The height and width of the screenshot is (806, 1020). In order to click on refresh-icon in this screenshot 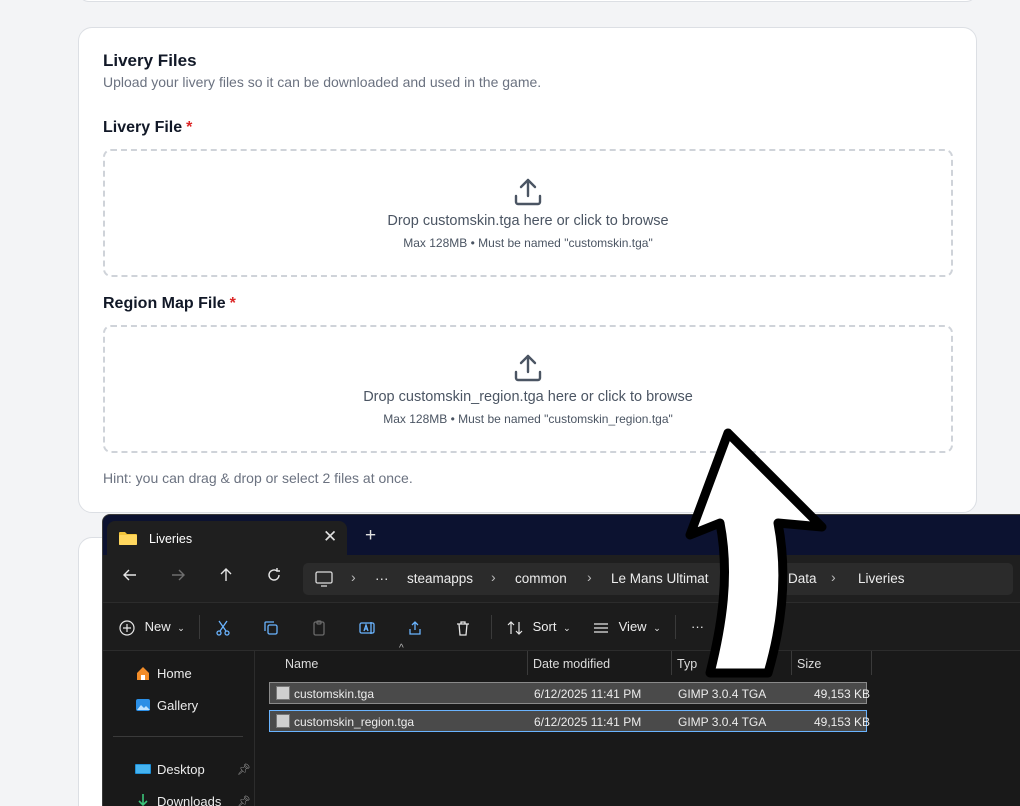, I will do `click(274, 578)`.